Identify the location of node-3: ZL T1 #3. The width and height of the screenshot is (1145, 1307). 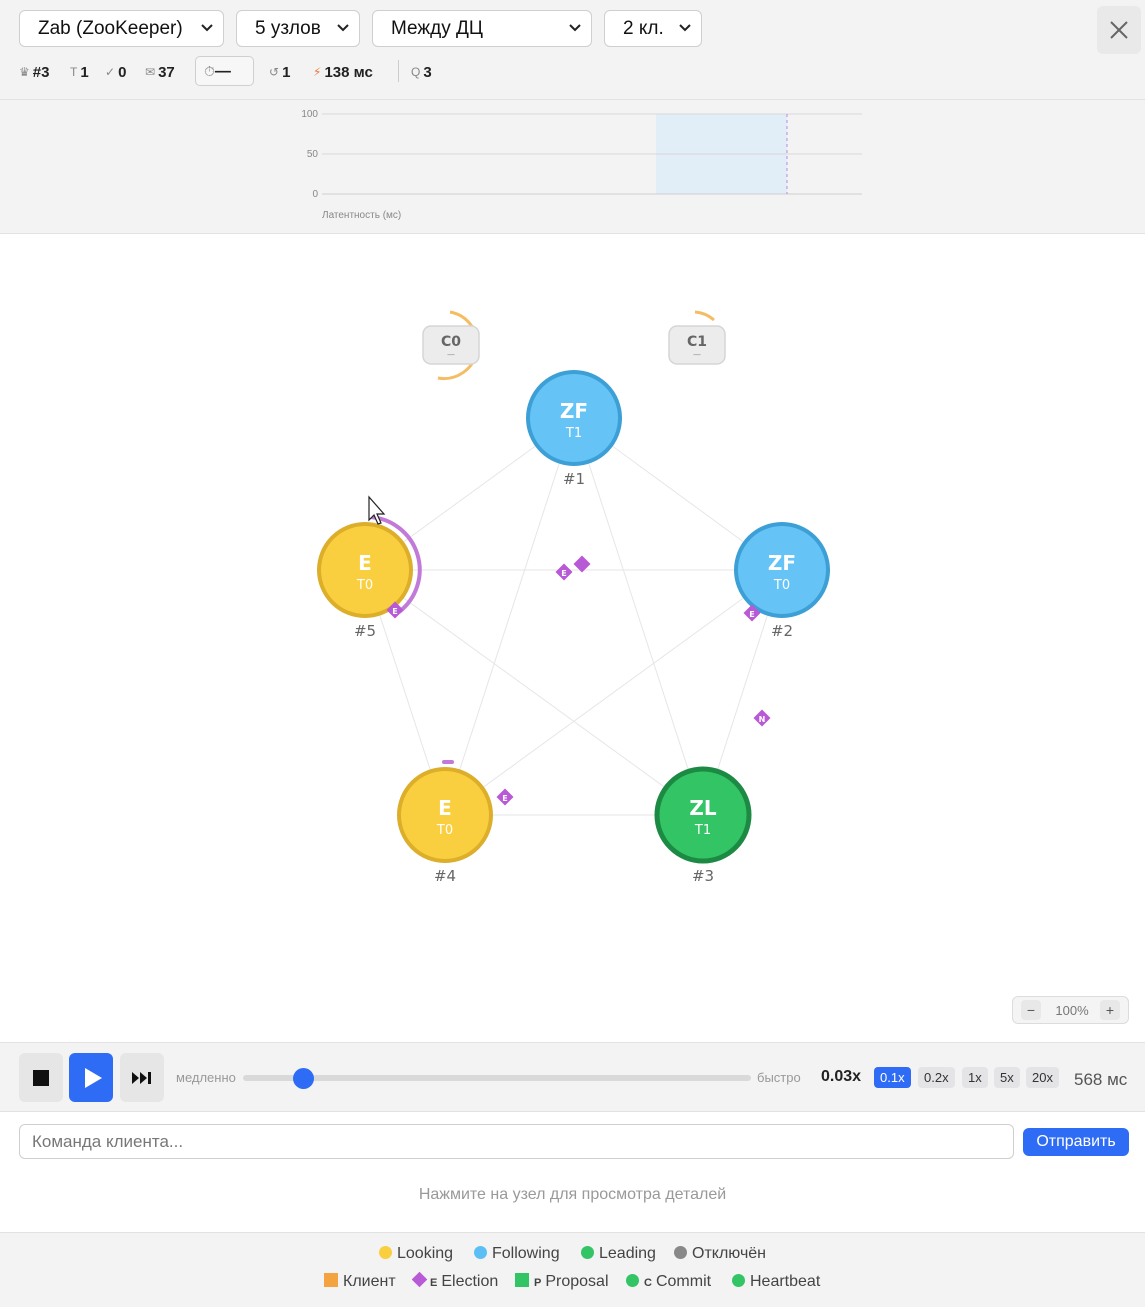
(703, 825).